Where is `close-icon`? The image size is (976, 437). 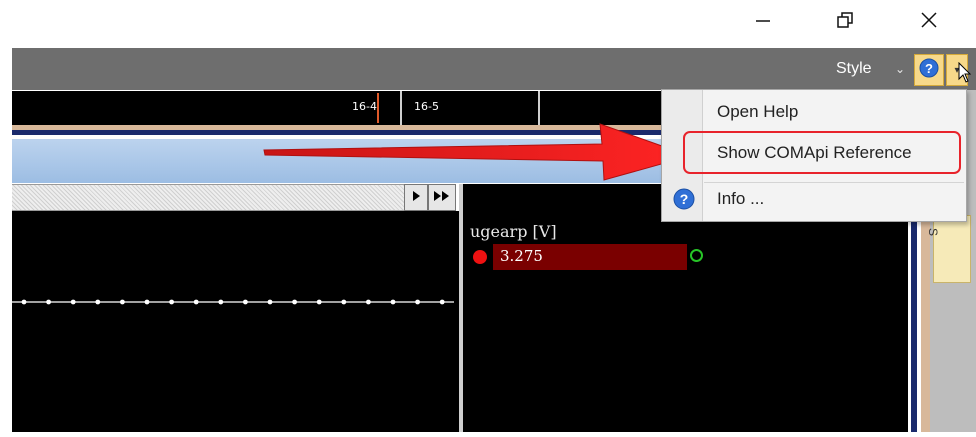
close-icon is located at coordinates (929, 20).